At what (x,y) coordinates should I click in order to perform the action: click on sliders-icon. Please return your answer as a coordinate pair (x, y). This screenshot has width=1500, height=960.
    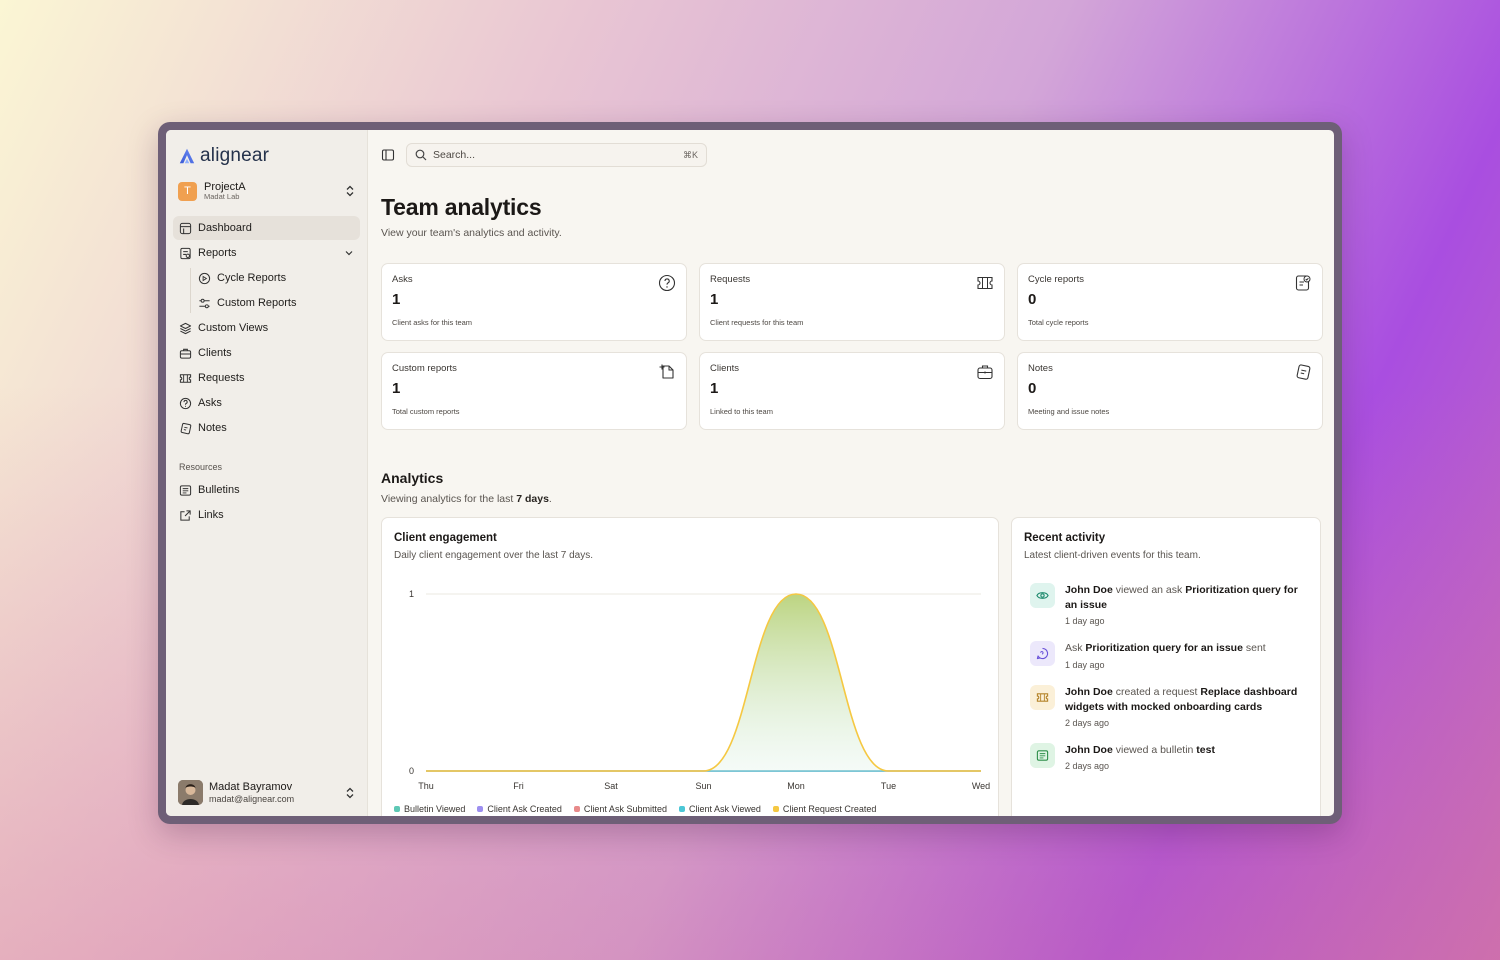
    Looking at the image, I should click on (204, 303).